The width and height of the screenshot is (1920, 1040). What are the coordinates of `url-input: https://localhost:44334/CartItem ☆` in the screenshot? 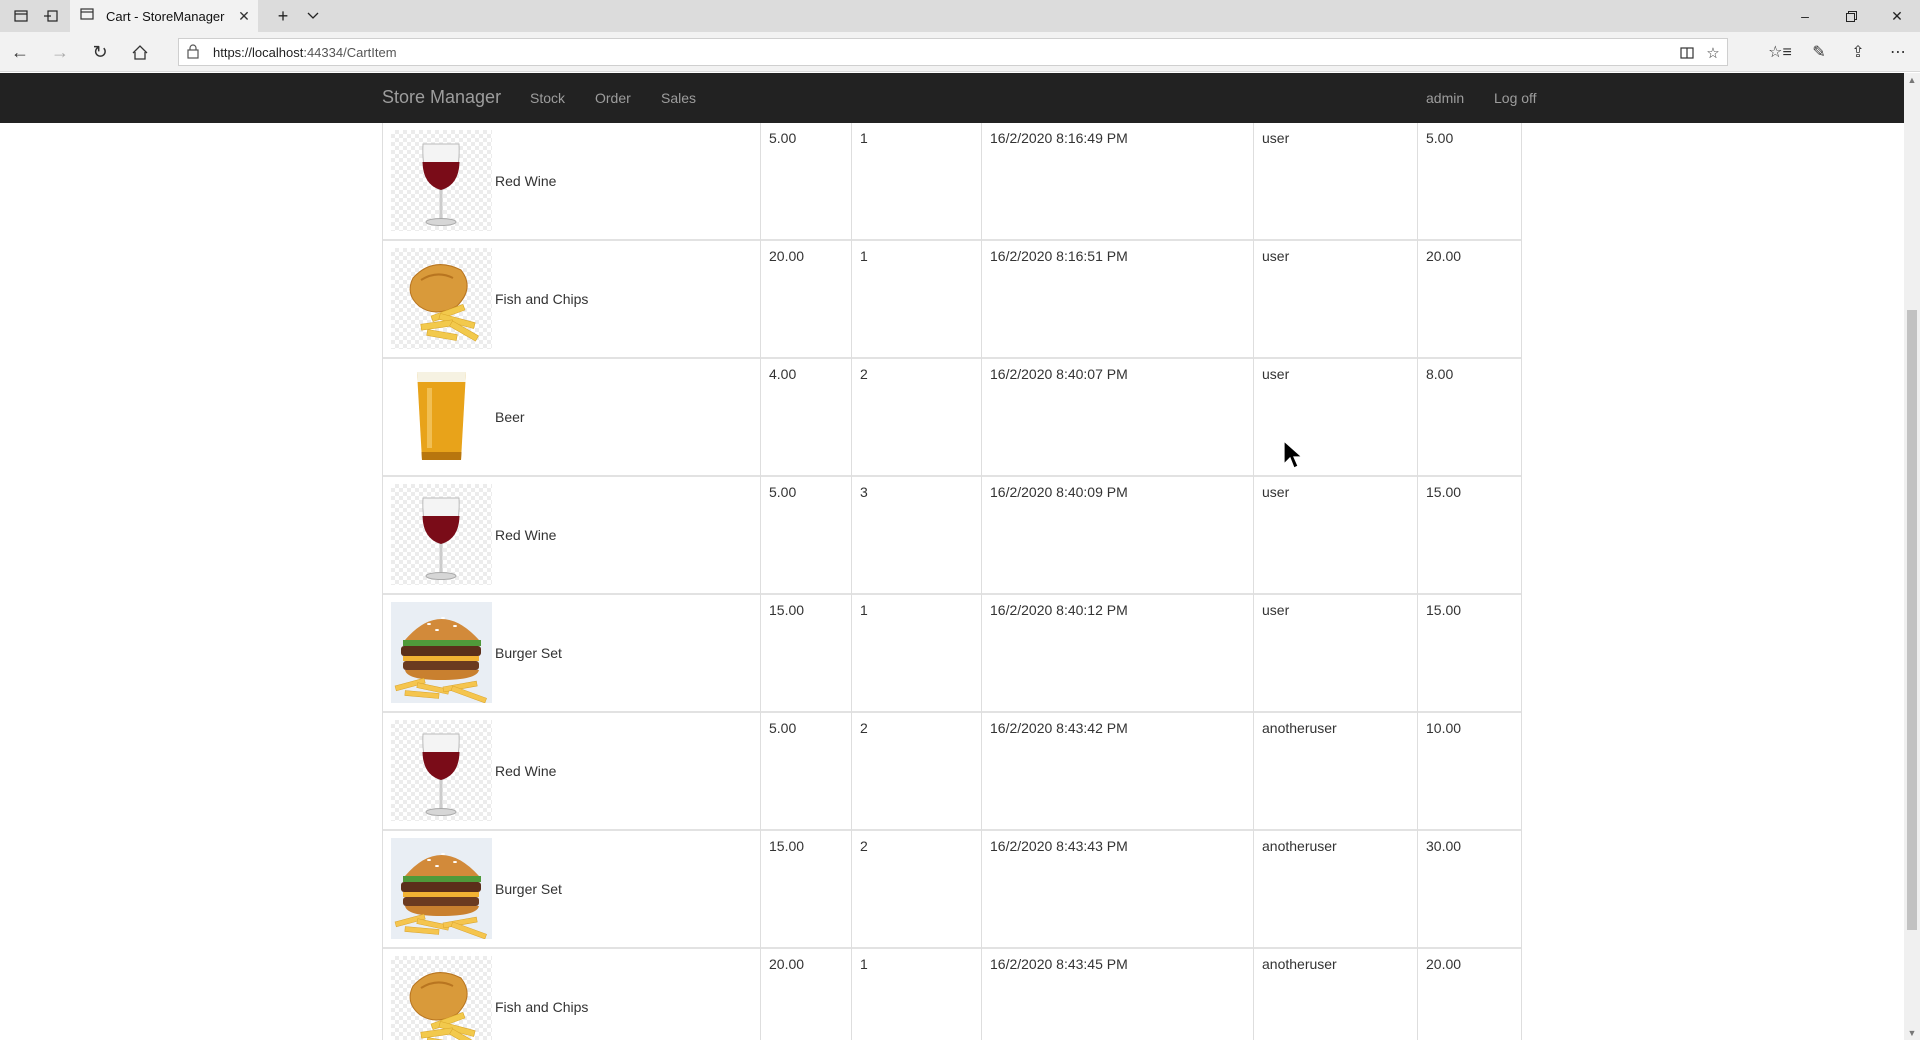 It's located at (953, 52).